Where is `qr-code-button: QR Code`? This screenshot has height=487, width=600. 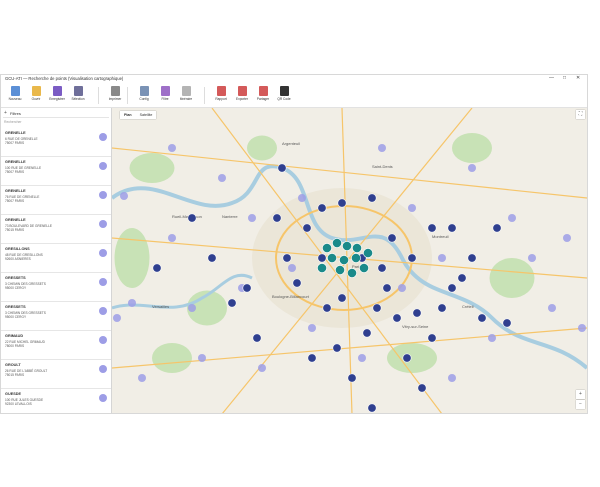
qr-code-button: QR Code is located at coordinates (284, 95).